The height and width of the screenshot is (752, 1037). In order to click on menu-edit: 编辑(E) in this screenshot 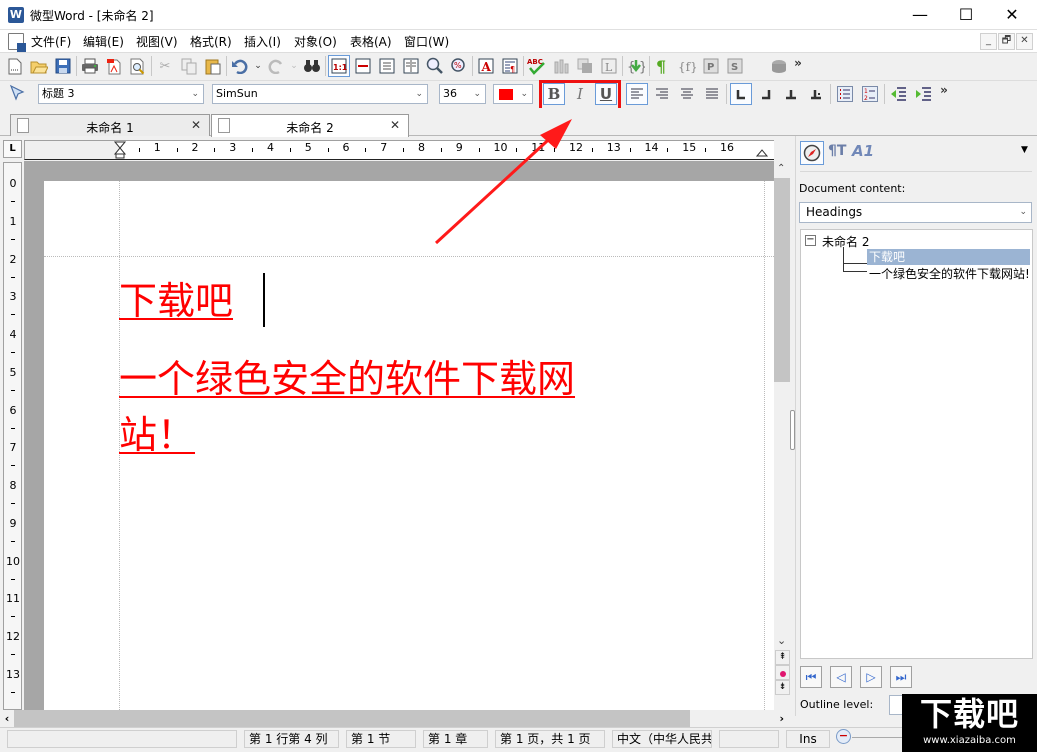, I will do `click(103, 41)`.